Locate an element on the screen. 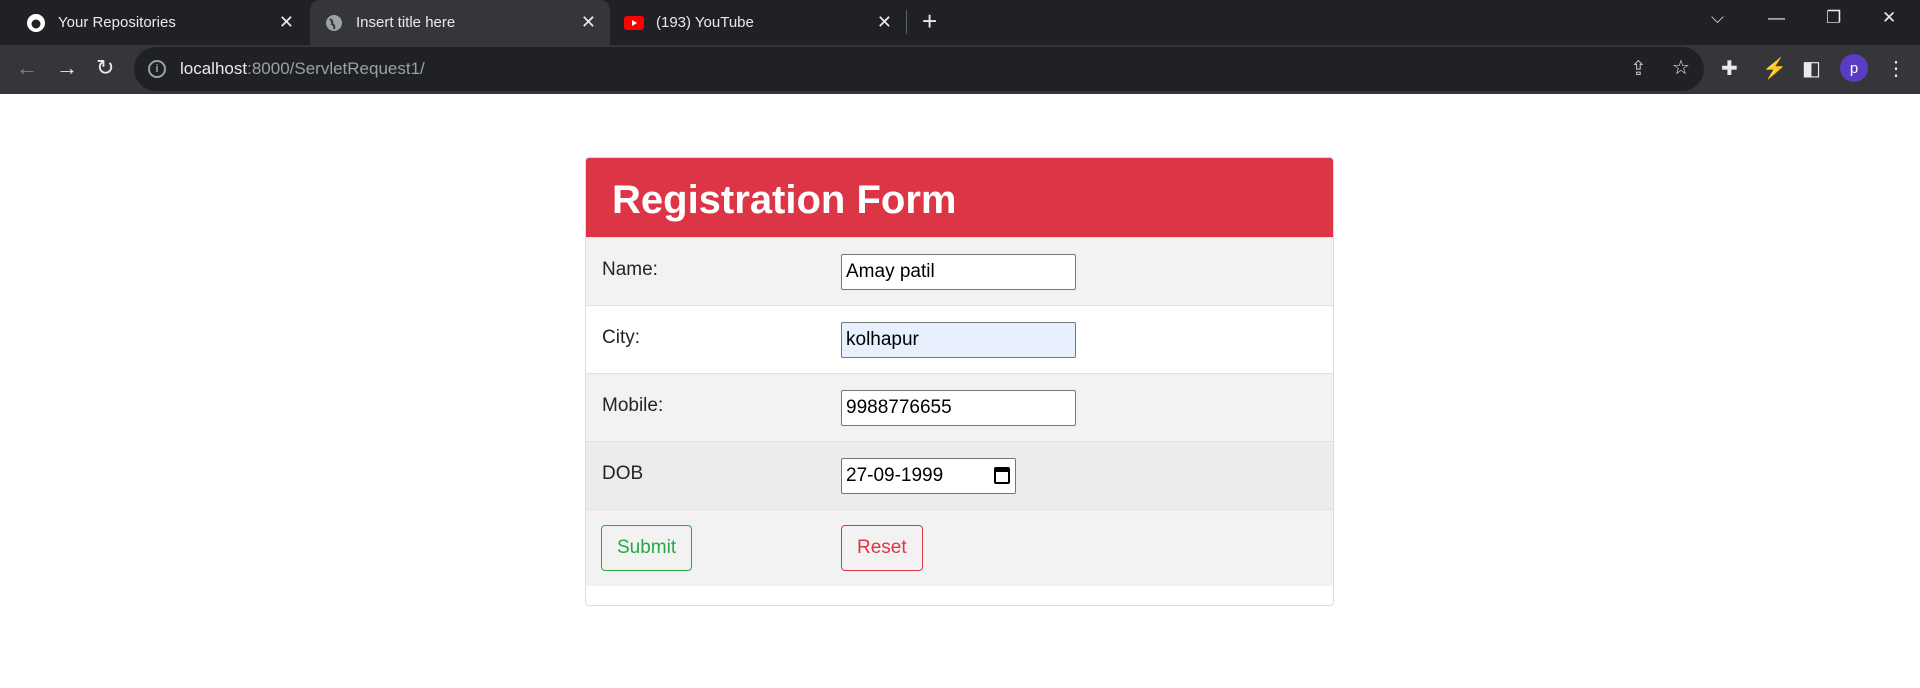 The width and height of the screenshot is (1920, 688). site-info-icon: i is located at coordinates (157, 69).